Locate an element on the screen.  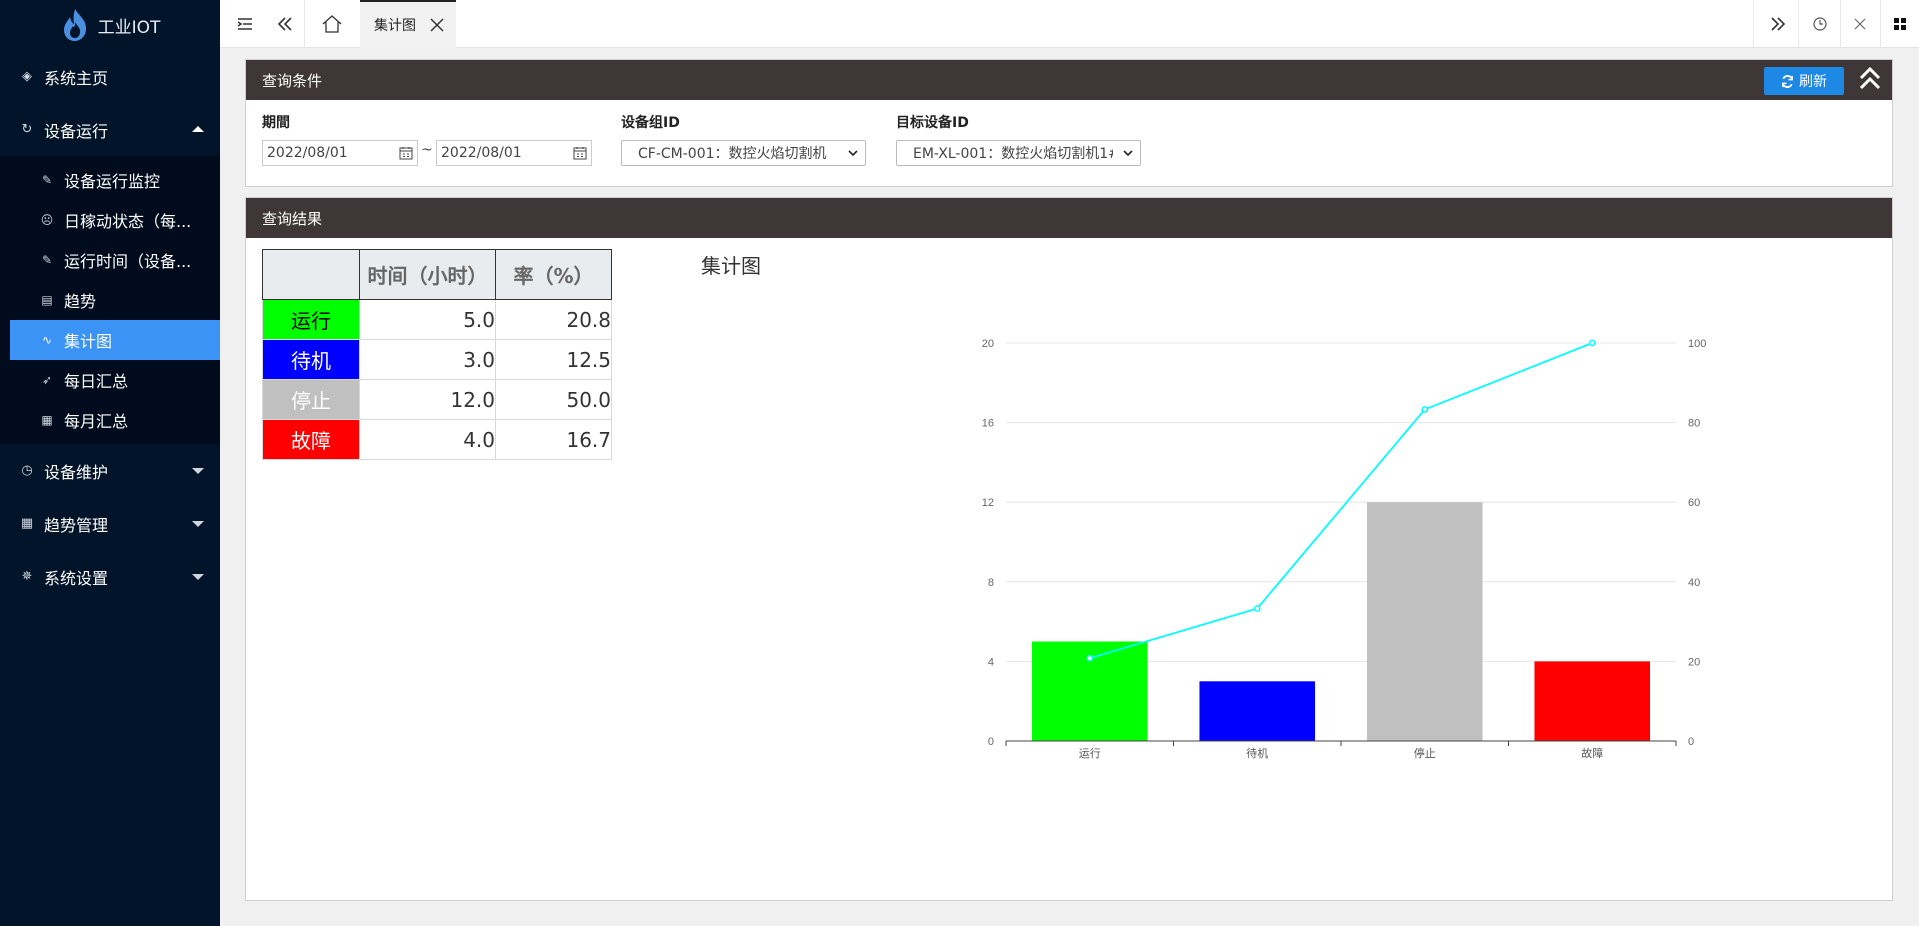
clipboard-icon: ▦ is located at coordinates (27, 523).